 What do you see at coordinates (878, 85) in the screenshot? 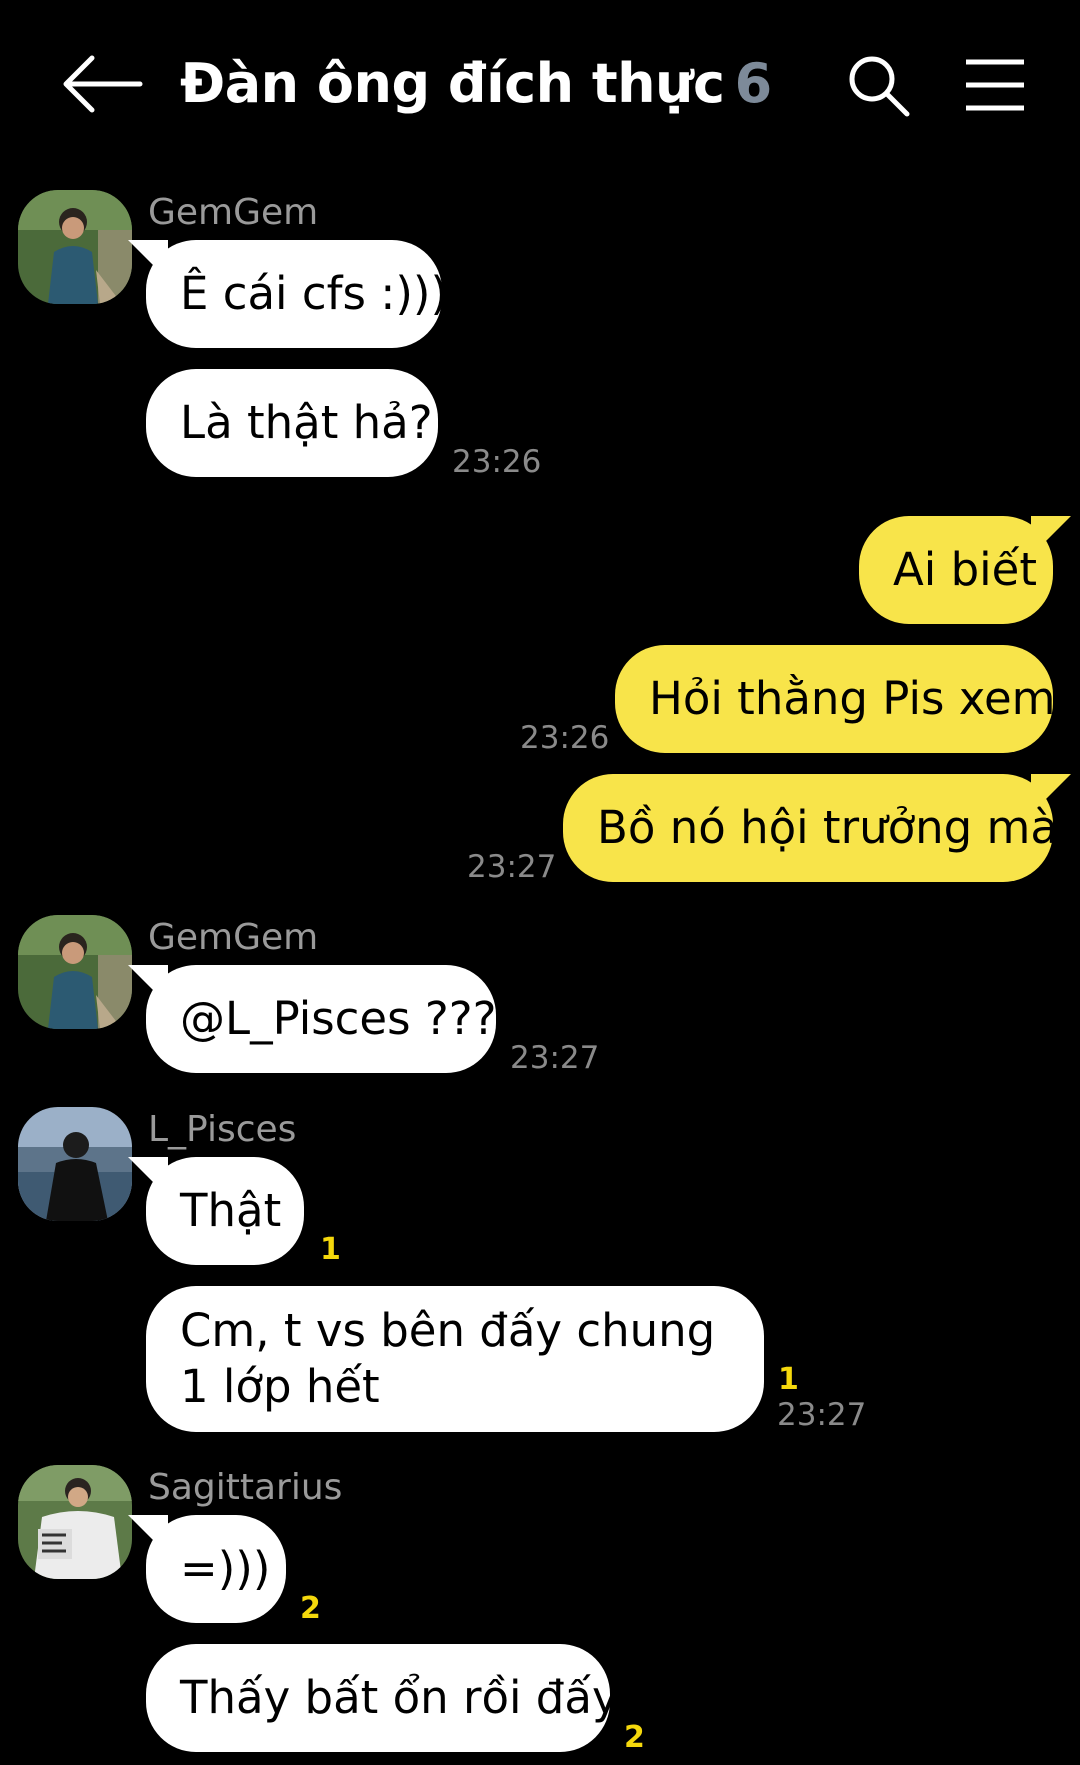
I see `search-icon` at bounding box center [878, 85].